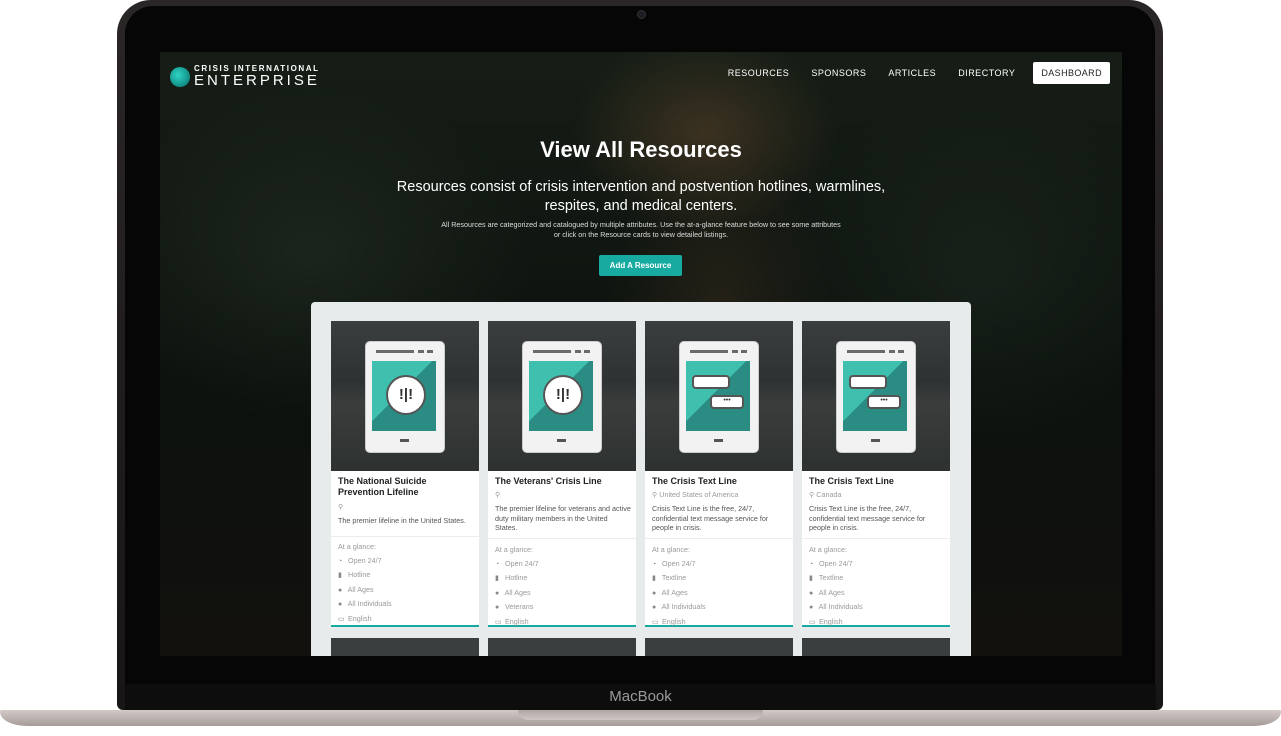 The image size is (1281, 736). I want to click on phone-screen: •••, so click(875, 396).